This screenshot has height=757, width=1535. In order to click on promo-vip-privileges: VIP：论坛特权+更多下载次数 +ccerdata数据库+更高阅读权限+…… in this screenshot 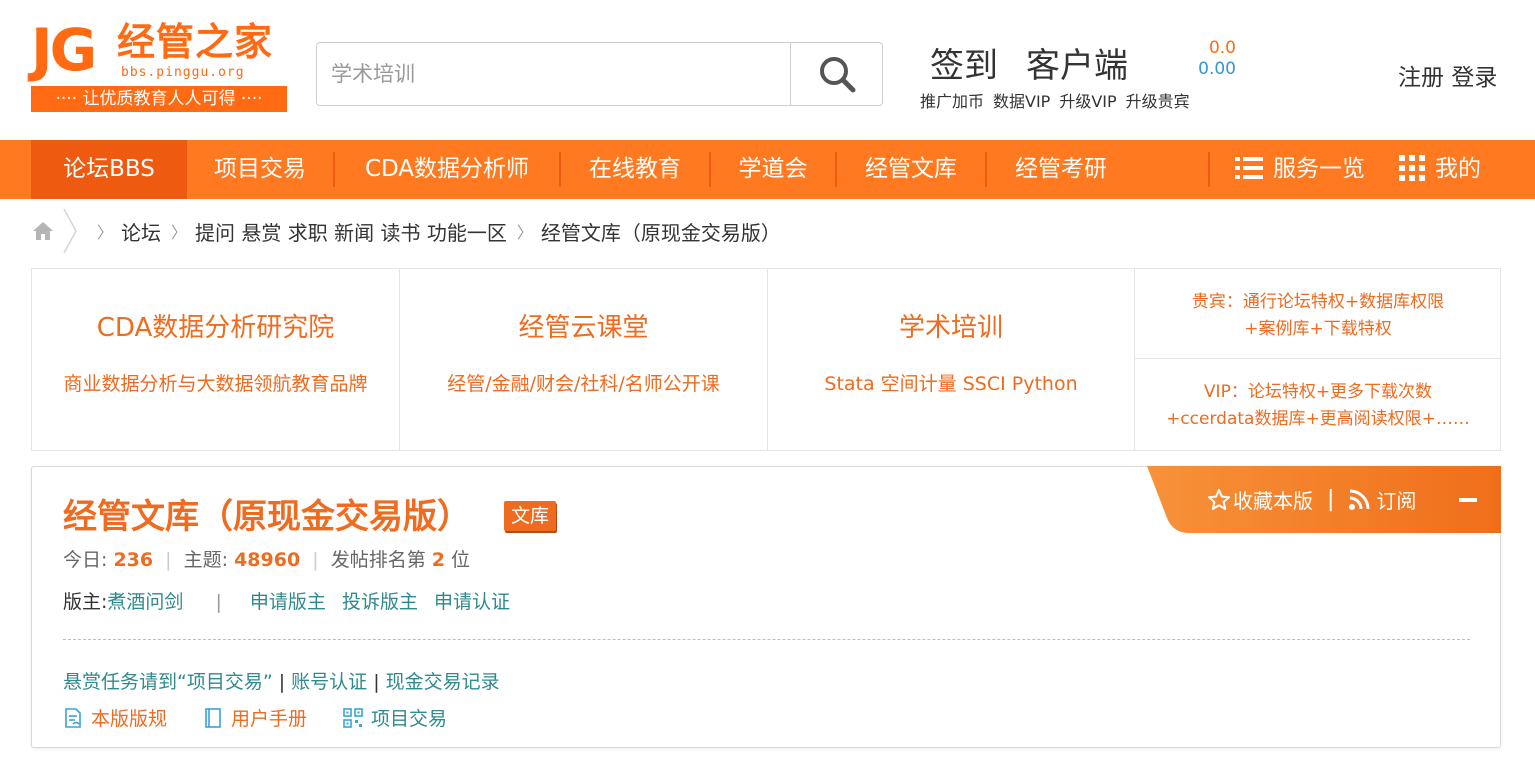, I will do `click(1318, 404)`.